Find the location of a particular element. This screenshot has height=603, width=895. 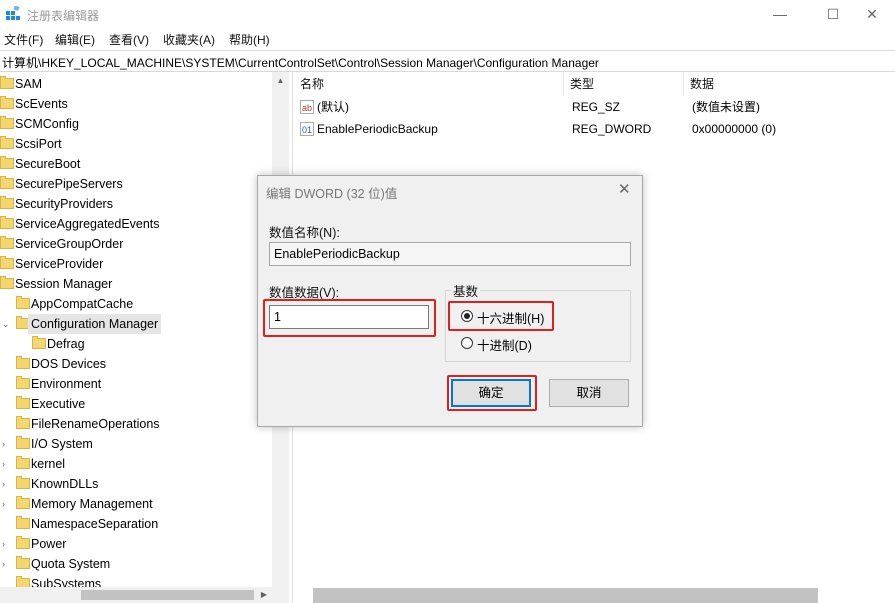

tree-item: NamespaceSeparation is located at coordinates (136, 524).